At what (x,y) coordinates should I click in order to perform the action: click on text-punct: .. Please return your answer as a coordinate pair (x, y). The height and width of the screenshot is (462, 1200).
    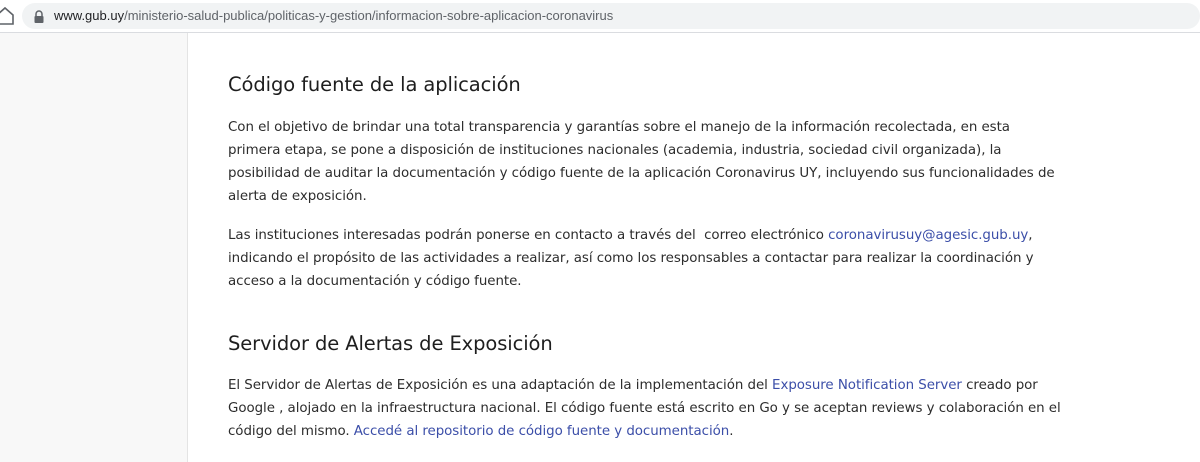
    Looking at the image, I should click on (731, 431).